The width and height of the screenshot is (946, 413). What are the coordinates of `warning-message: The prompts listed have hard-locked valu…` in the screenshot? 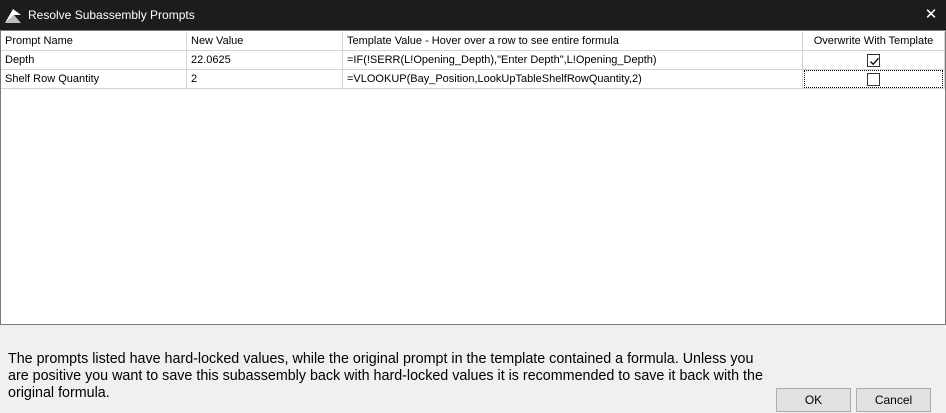 It's located at (385, 376).